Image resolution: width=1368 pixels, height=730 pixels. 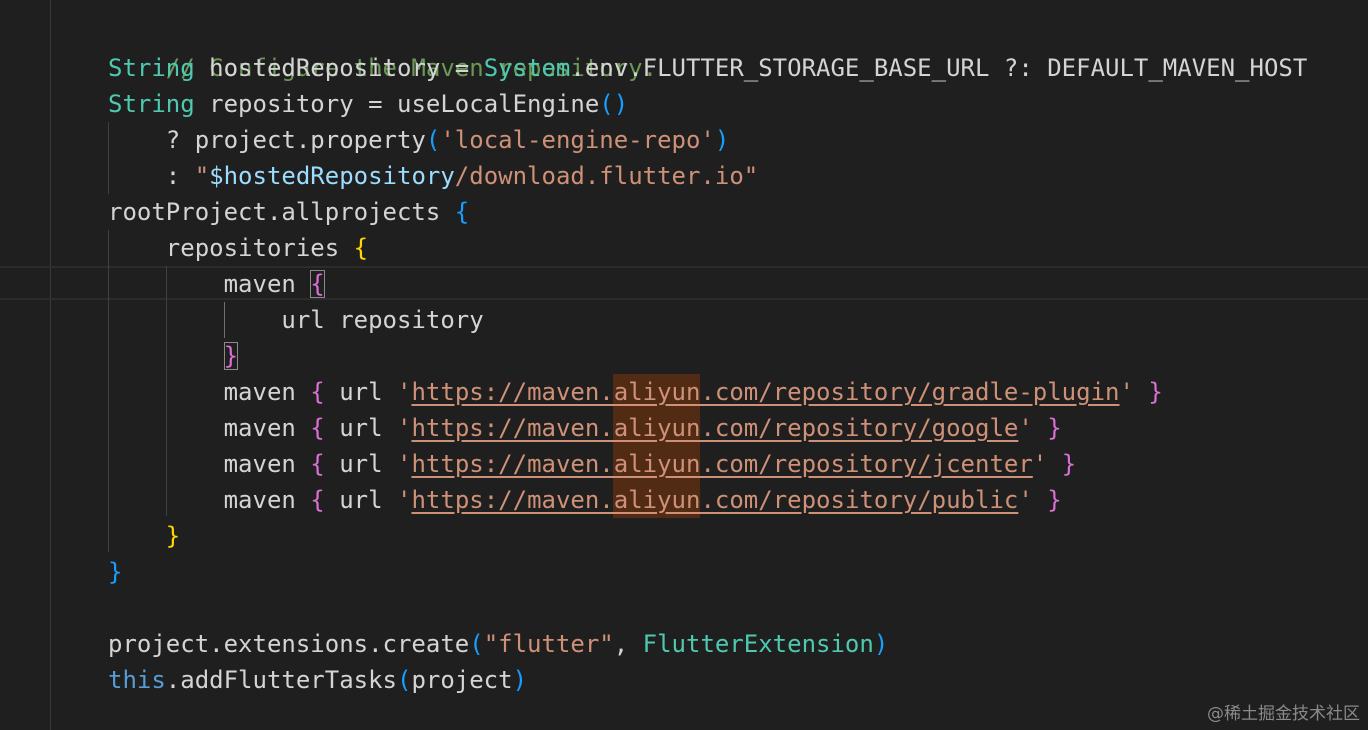 I want to click on code-text: rootProject.allprojects, so click(x=281, y=212).